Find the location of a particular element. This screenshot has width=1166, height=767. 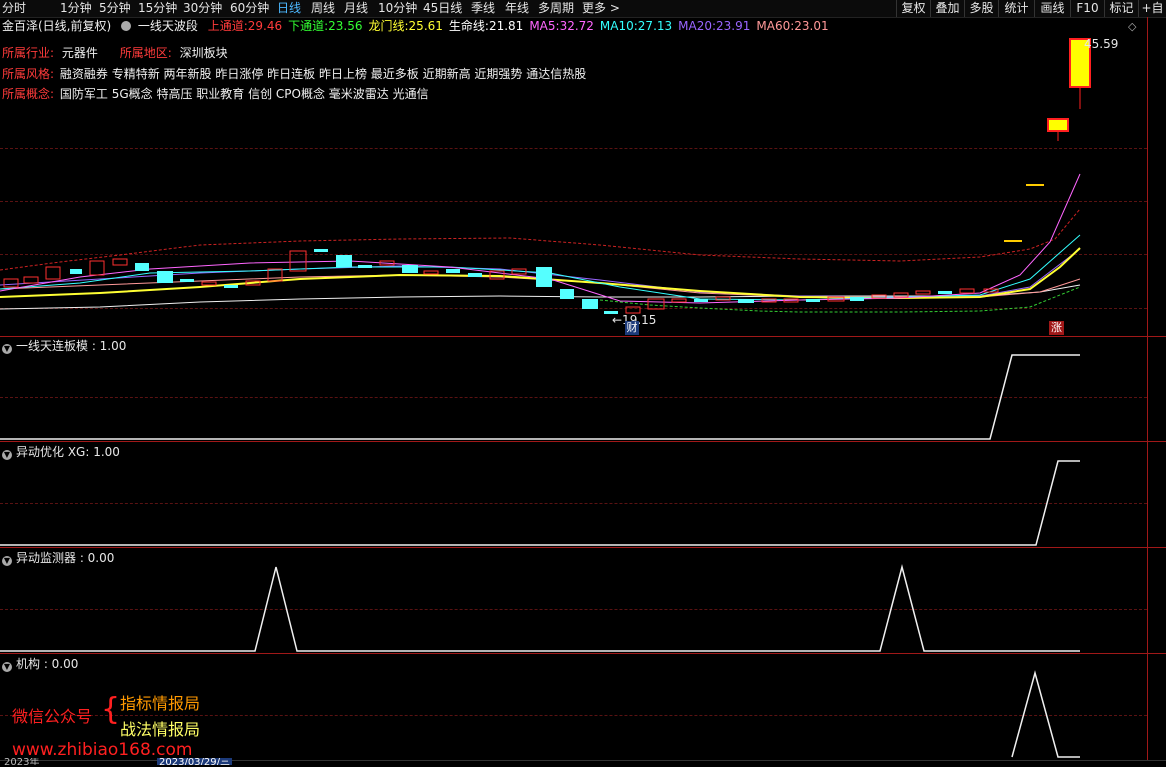

yidong-youhua-chart is located at coordinates (540, 503).